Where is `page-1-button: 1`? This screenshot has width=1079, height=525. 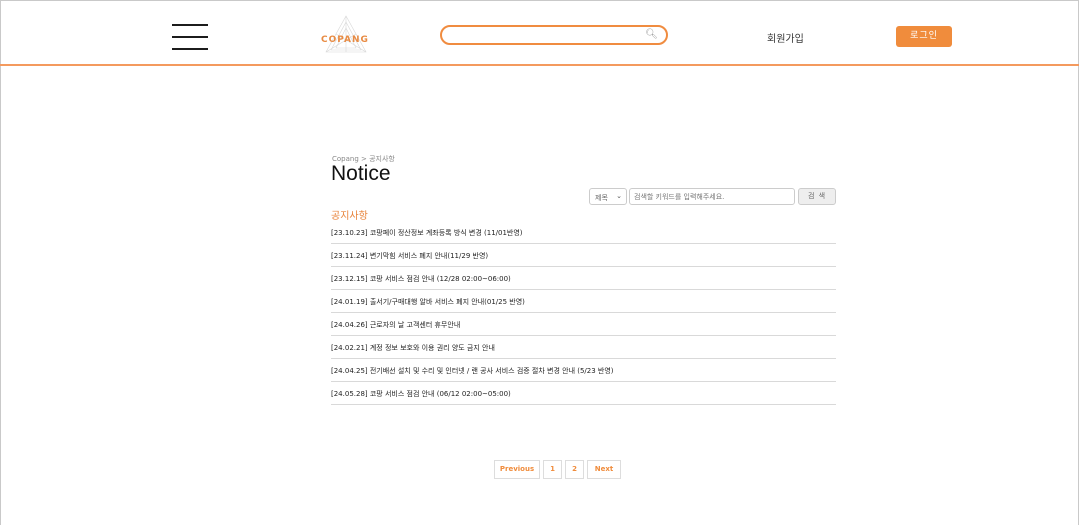 page-1-button: 1 is located at coordinates (552, 469).